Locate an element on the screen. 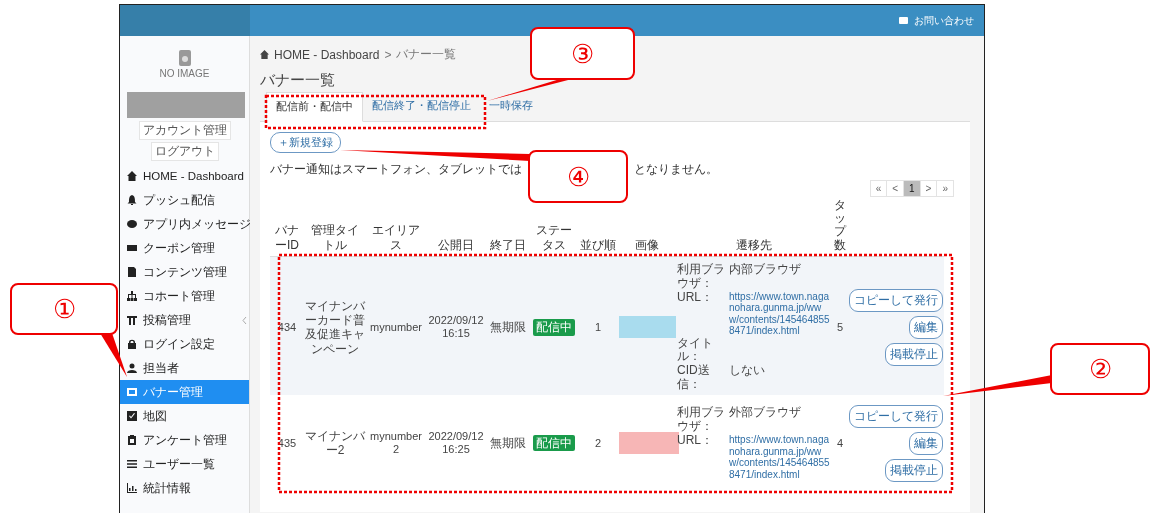 This screenshot has height=513, width=1152. notice-text: となりません。 is located at coordinates (676, 169).